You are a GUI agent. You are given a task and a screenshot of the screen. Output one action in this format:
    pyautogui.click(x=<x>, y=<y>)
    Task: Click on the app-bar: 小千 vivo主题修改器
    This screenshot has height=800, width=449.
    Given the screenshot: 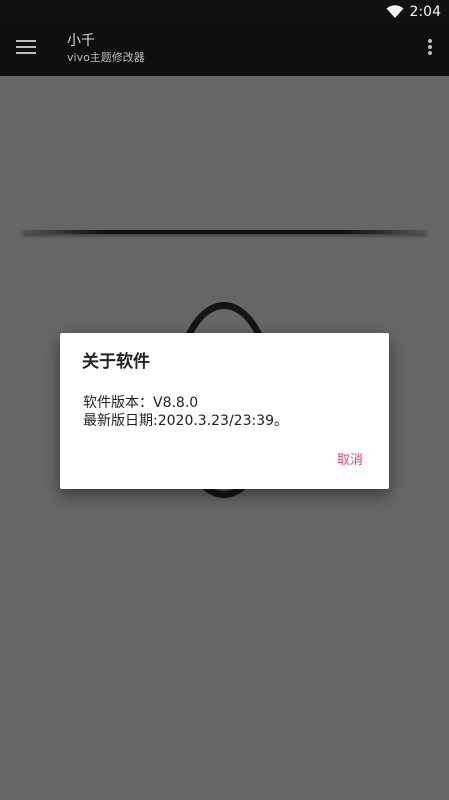 What is the action you would take?
    pyautogui.click(x=224, y=50)
    